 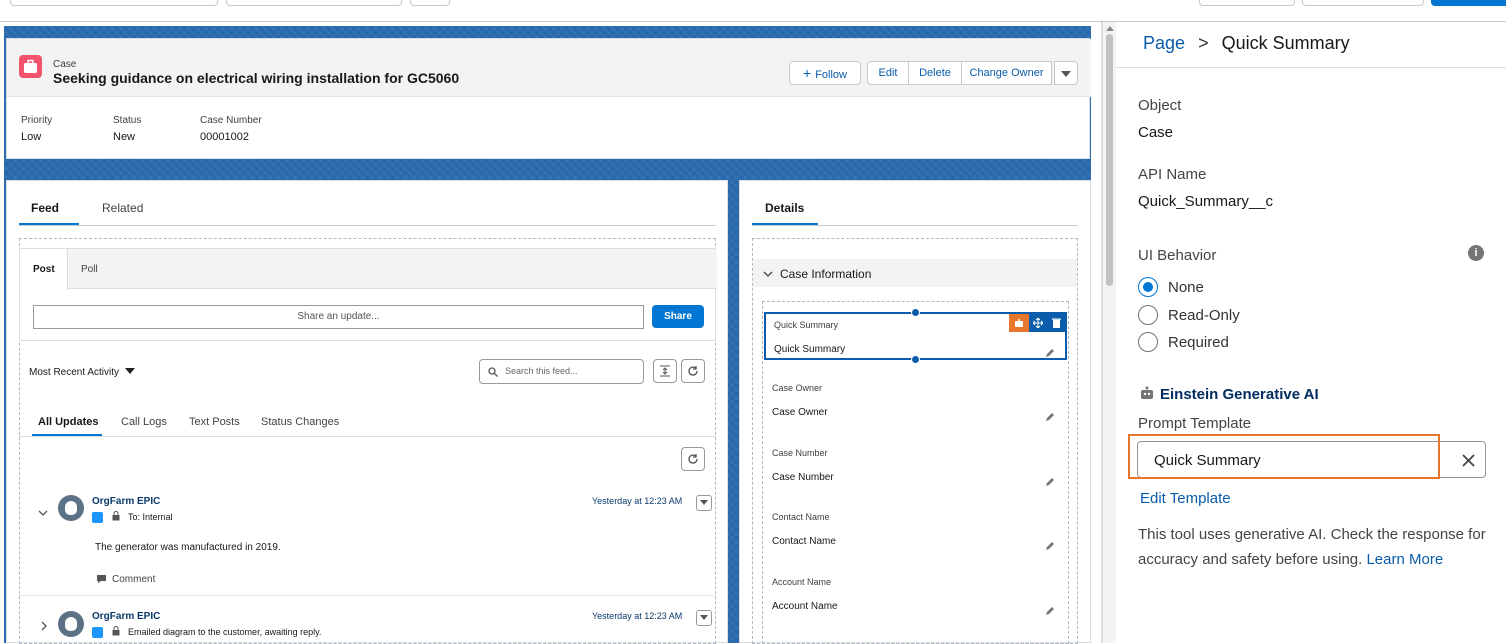 What do you see at coordinates (1404, 559) in the screenshot?
I see `learn-more-link: Learn More` at bounding box center [1404, 559].